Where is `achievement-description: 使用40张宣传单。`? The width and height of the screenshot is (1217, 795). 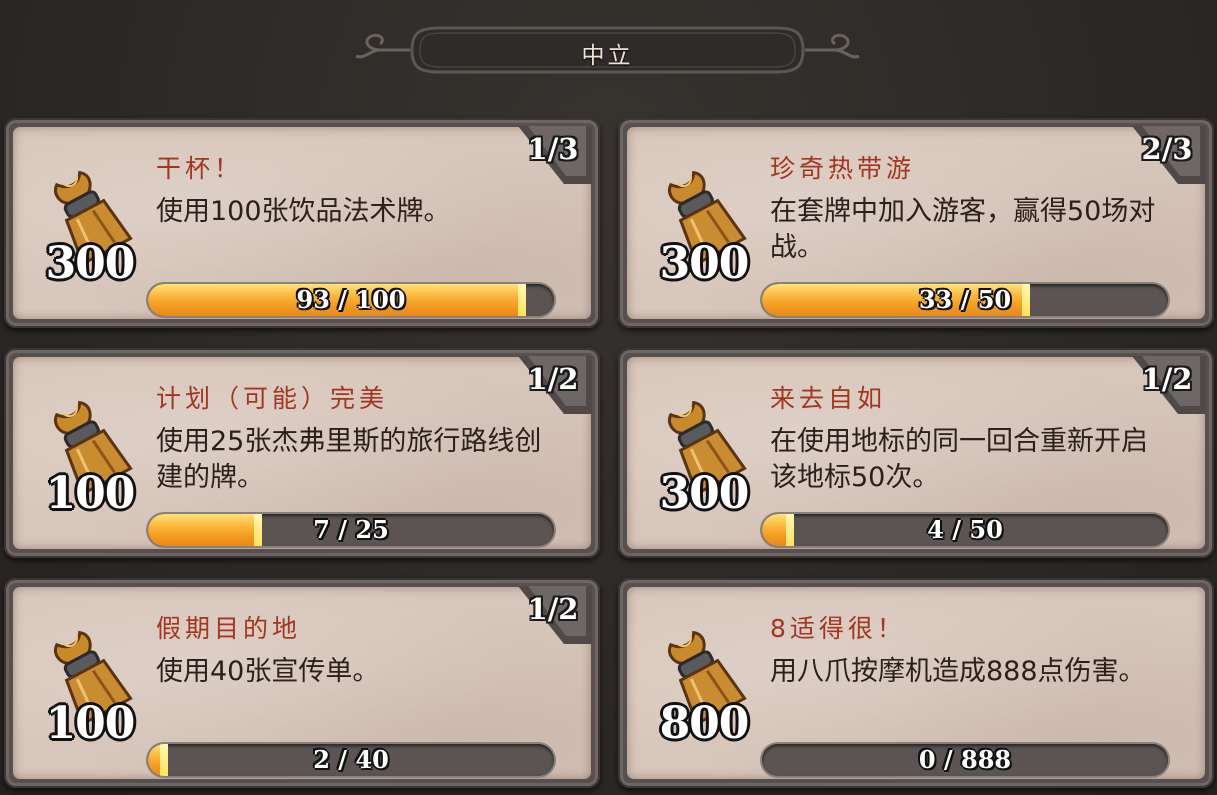 achievement-description: 使用40张宣传单。 is located at coordinates (268, 671).